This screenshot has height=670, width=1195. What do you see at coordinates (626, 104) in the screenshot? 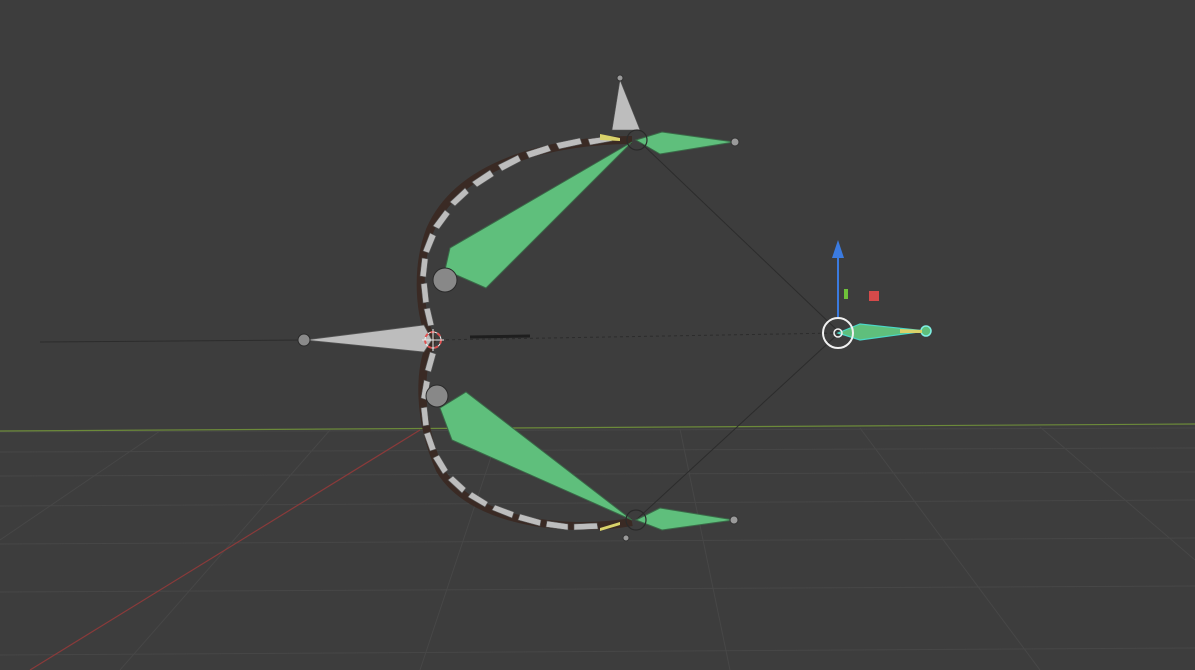
I see `upper-pole-bone` at bounding box center [626, 104].